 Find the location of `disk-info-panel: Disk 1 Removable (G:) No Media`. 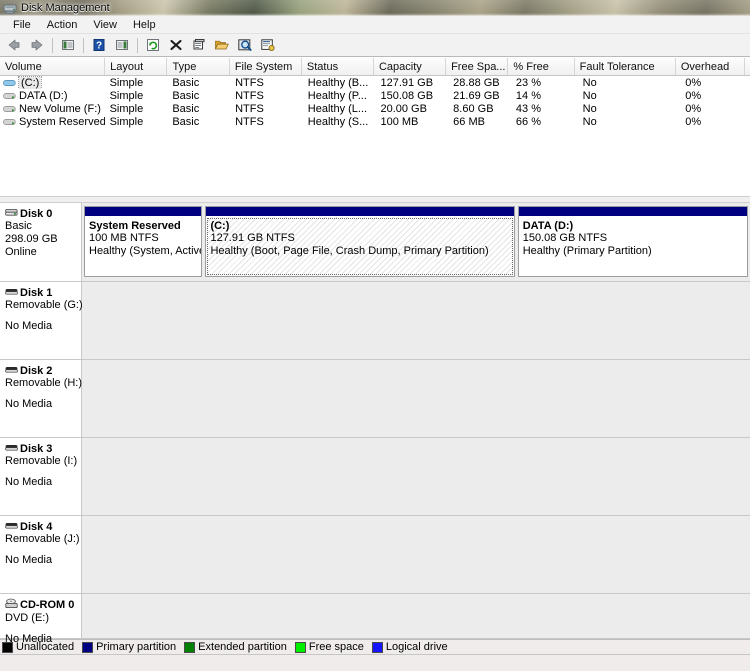

disk-info-panel: Disk 1 Removable (G:) No Media is located at coordinates (41, 320).